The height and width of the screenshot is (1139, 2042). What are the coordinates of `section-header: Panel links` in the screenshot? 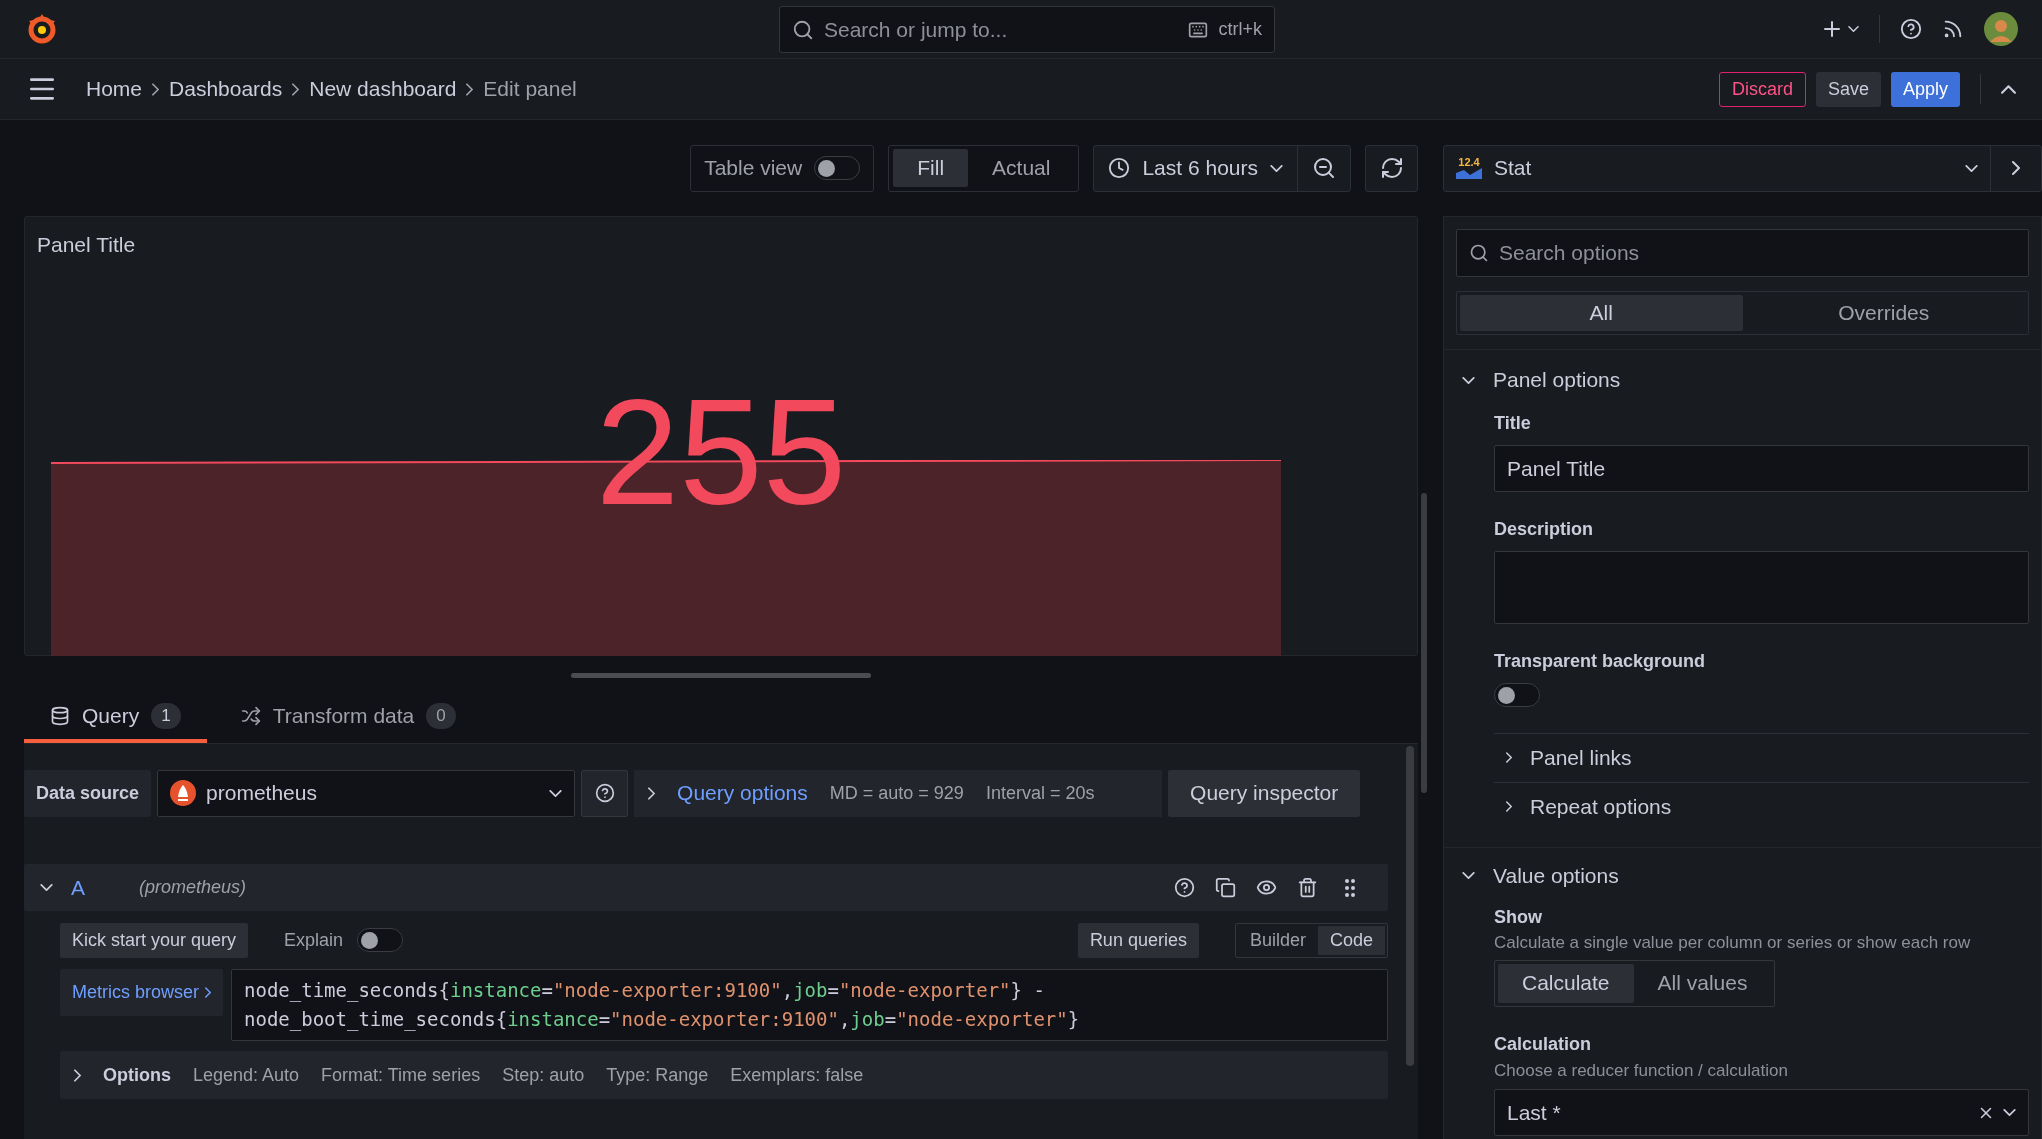 It's located at (1581, 757).